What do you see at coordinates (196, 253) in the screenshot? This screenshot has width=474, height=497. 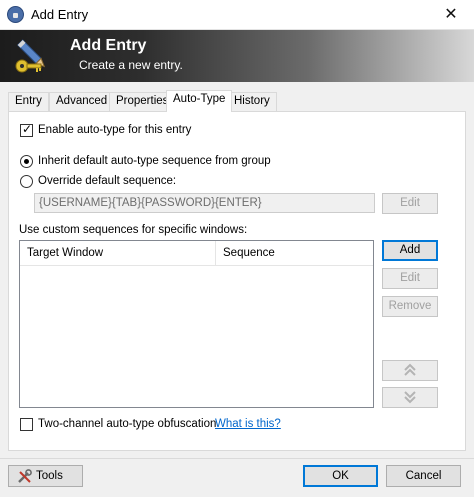 I see `list-header: Target Window Sequence` at bounding box center [196, 253].